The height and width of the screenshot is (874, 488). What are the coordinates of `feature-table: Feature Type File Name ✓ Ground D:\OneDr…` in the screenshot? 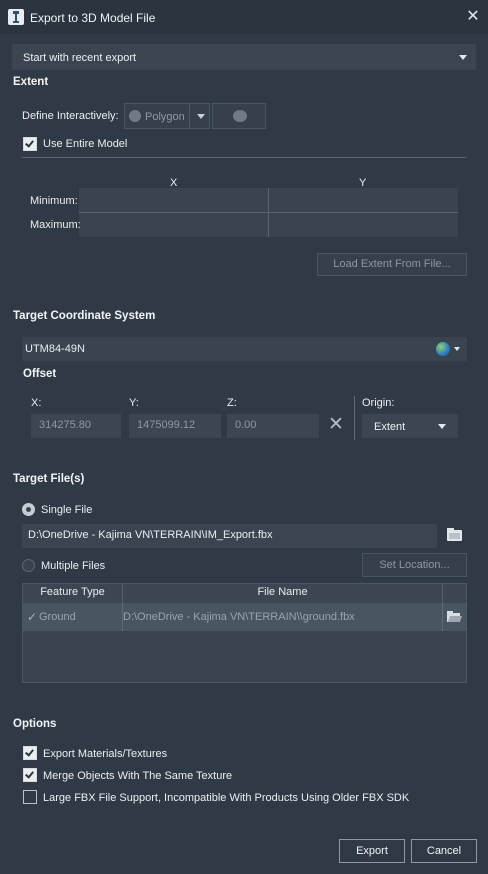 It's located at (244, 633).